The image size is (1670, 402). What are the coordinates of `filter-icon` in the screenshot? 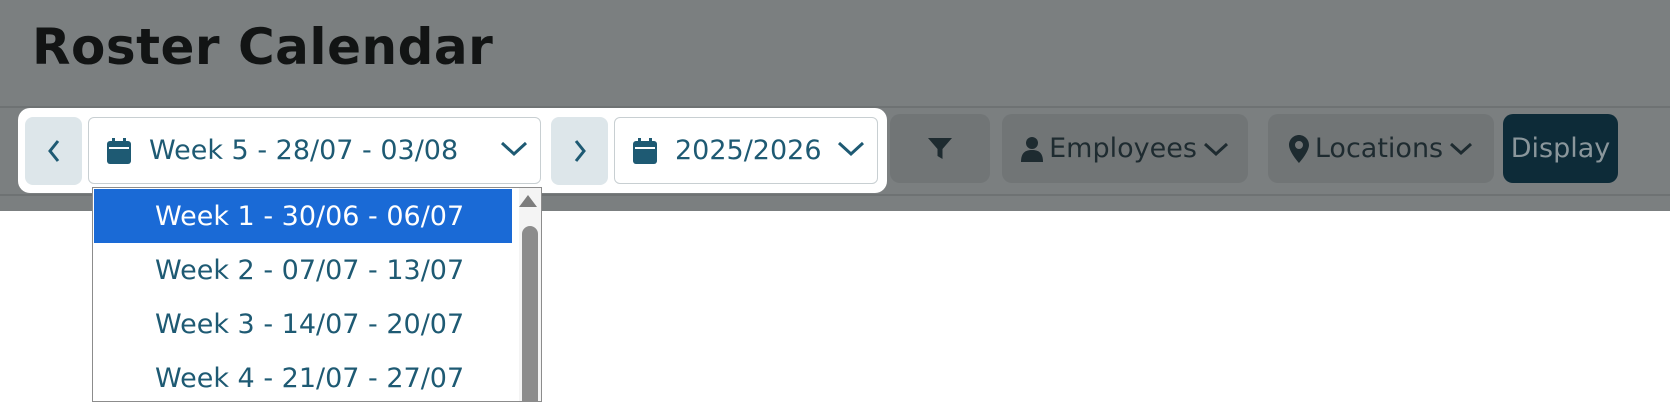 It's located at (940, 148).